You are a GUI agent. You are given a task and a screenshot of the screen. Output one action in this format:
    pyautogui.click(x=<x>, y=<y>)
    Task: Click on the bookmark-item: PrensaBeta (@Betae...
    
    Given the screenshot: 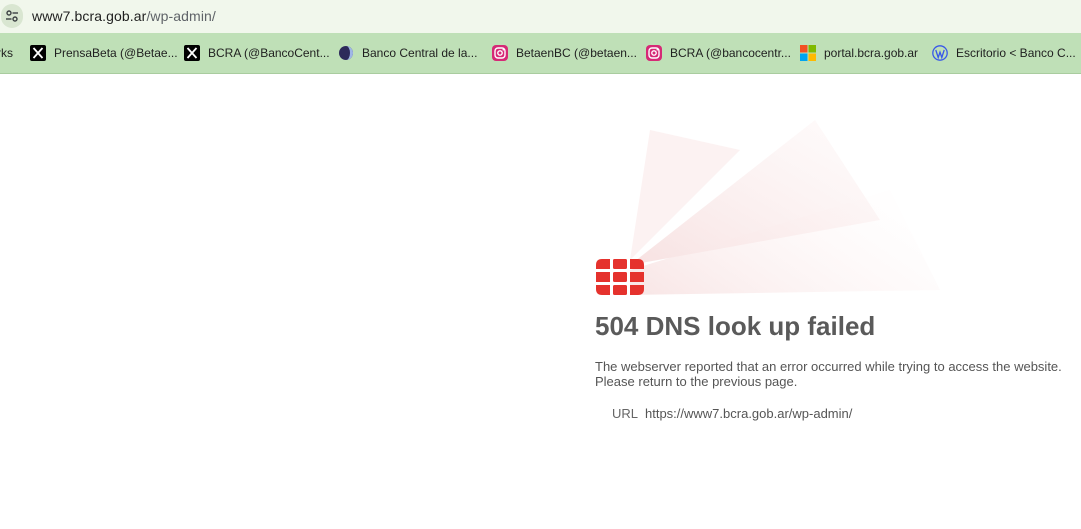 What is the action you would take?
    pyautogui.click(x=104, y=53)
    